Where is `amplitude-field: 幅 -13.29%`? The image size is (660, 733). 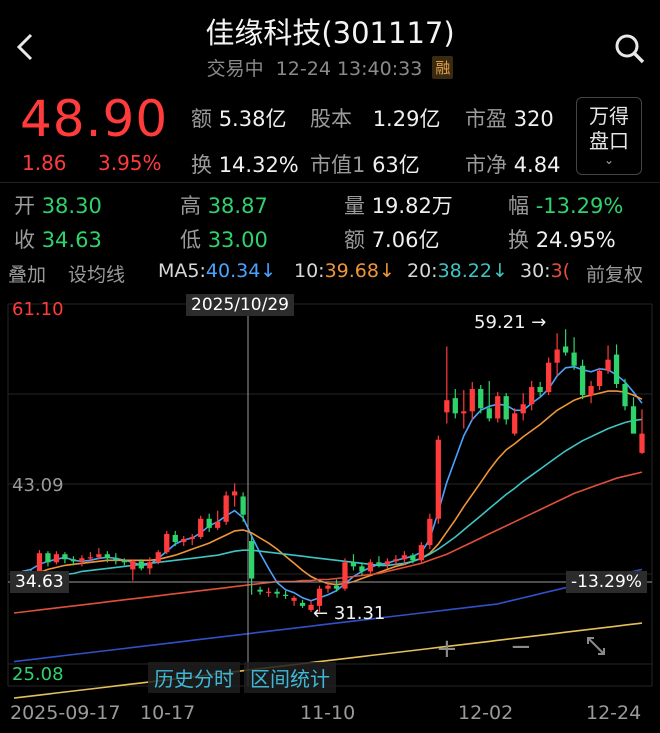 amplitude-field: 幅 -13.29% is located at coordinates (565, 205).